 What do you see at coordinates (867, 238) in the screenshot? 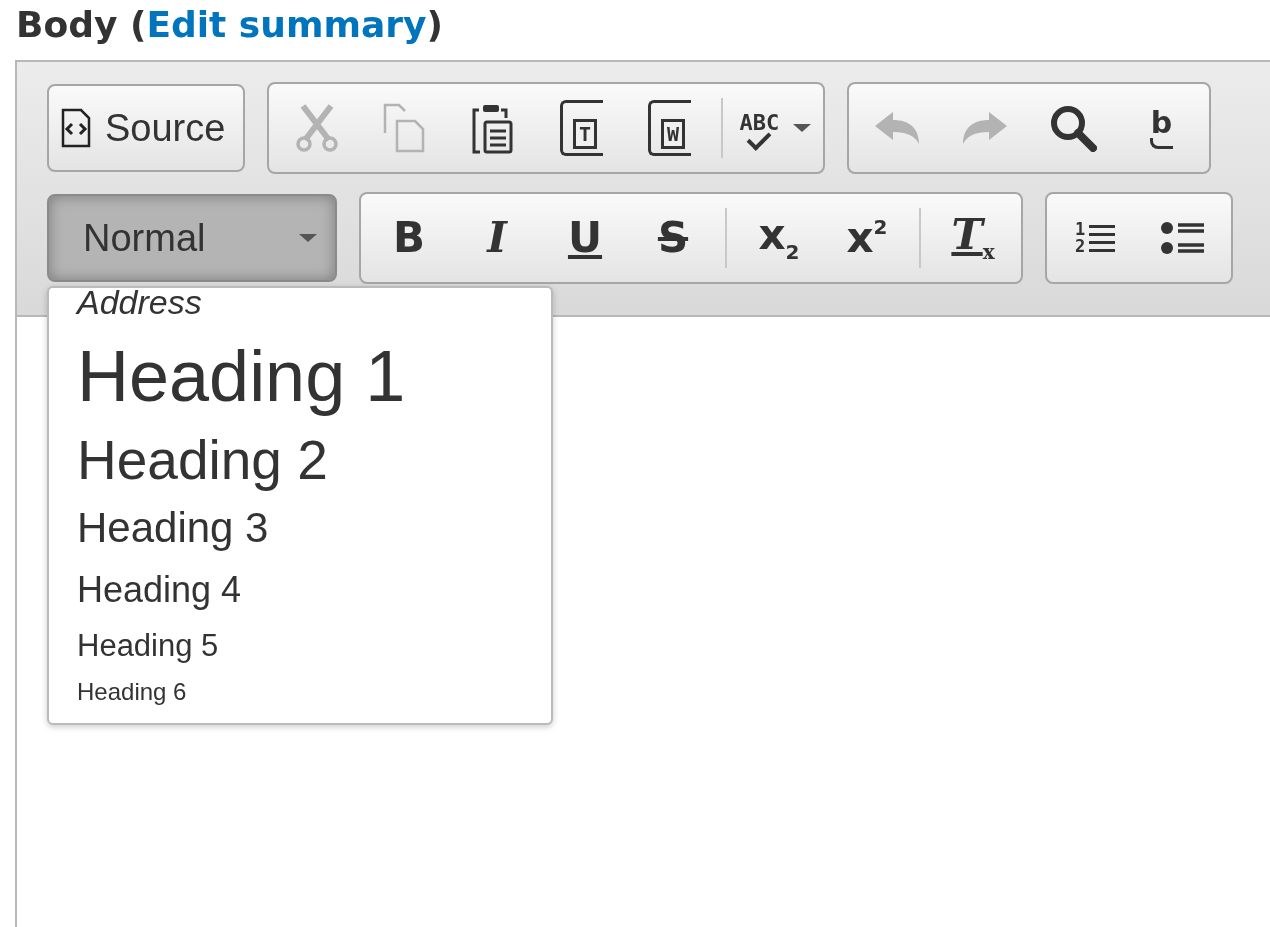
I see `superscript-button: x$^{2}$` at bounding box center [867, 238].